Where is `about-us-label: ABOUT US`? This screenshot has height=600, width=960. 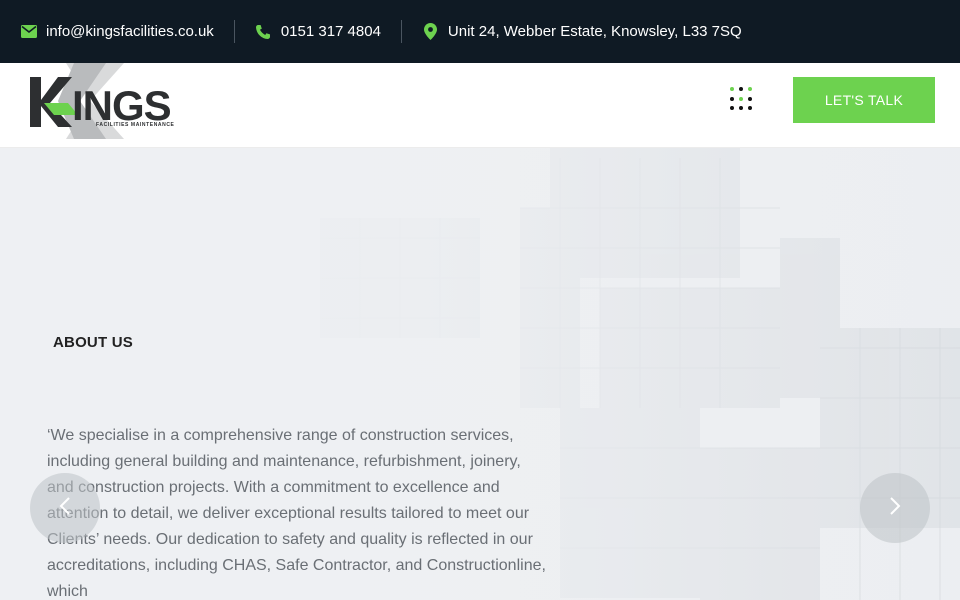 about-us-label: ABOUT US is located at coordinates (93, 342).